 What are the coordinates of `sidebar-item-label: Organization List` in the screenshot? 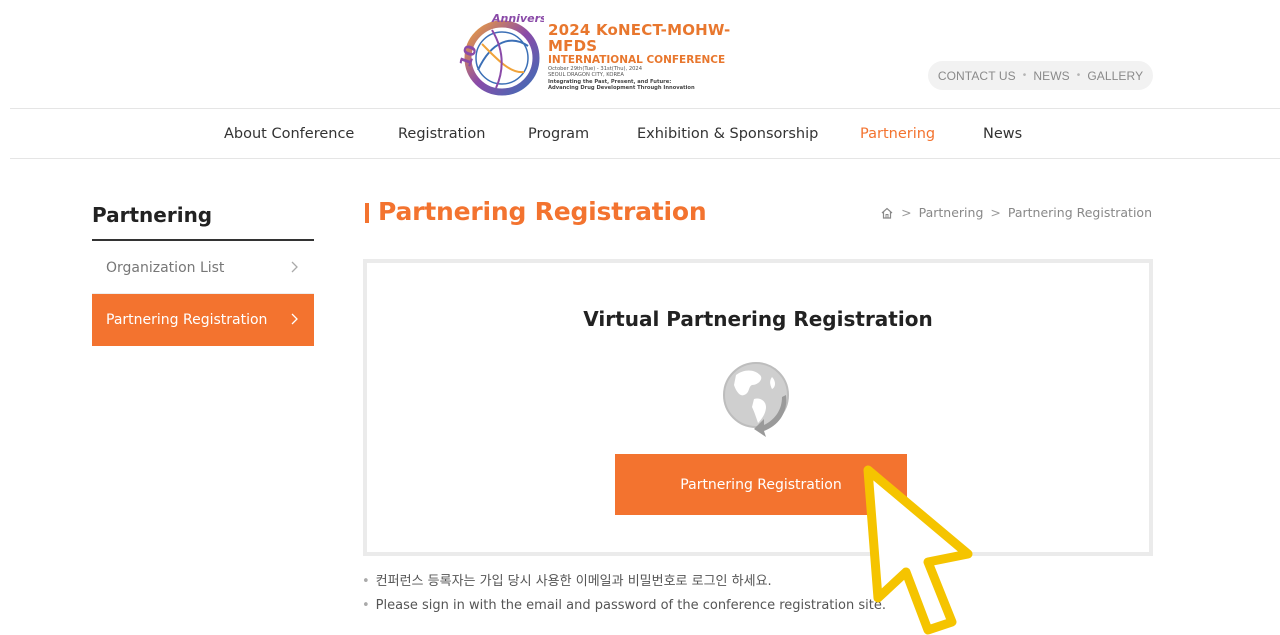 It's located at (165, 267).